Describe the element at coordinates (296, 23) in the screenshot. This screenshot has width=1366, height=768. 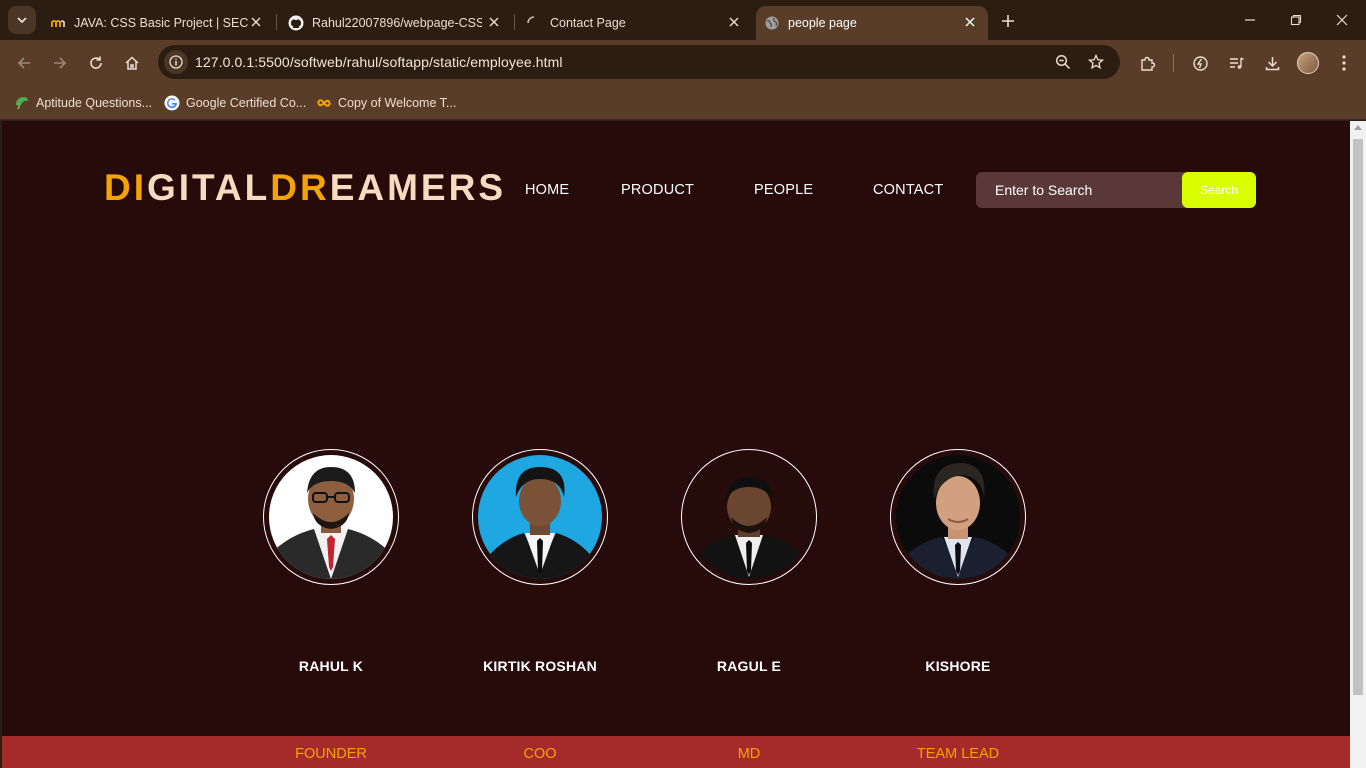
I see `github-icon` at that location.